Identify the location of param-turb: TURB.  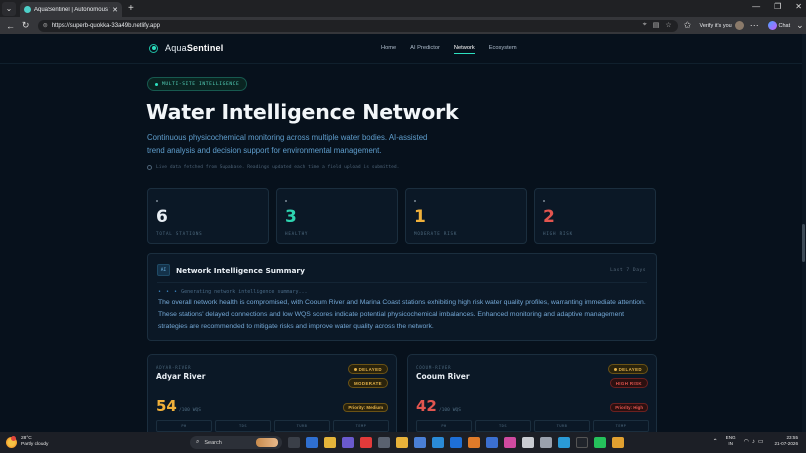
(562, 426).